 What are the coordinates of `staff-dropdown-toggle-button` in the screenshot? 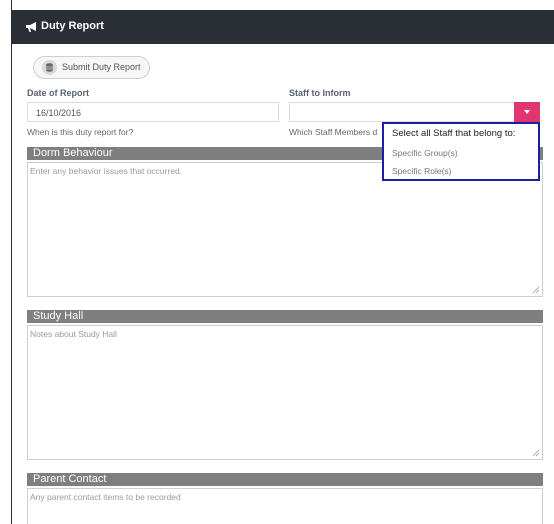 It's located at (527, 112).